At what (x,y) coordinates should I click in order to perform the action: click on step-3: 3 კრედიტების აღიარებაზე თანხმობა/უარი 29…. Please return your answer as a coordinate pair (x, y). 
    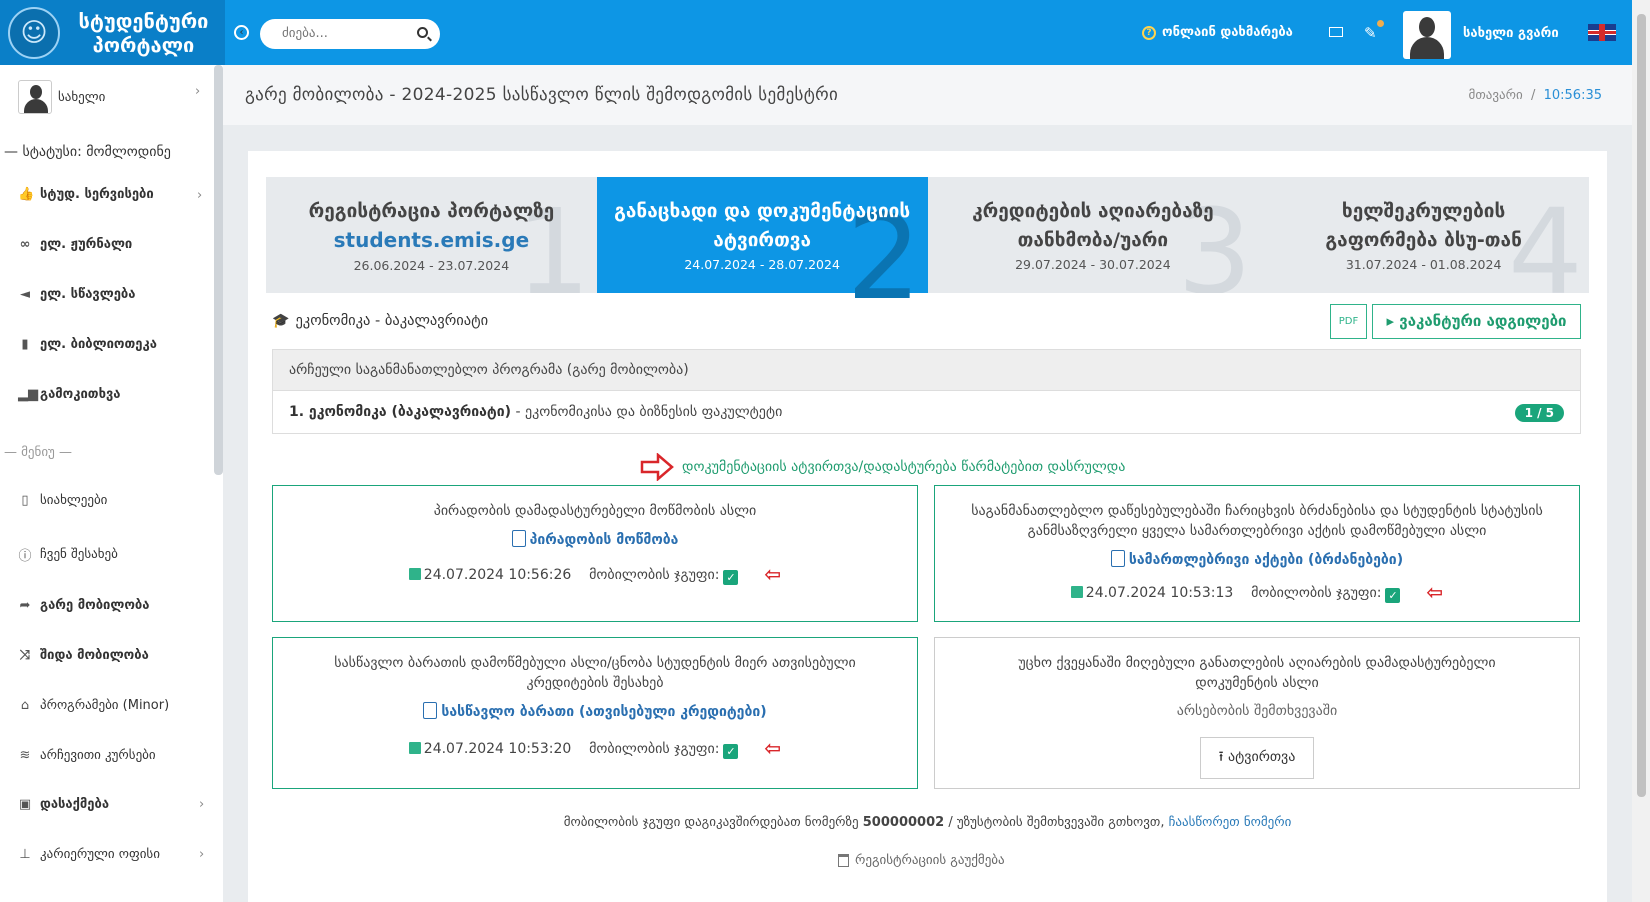
    Looking at the image, I should click on (1093, 235).